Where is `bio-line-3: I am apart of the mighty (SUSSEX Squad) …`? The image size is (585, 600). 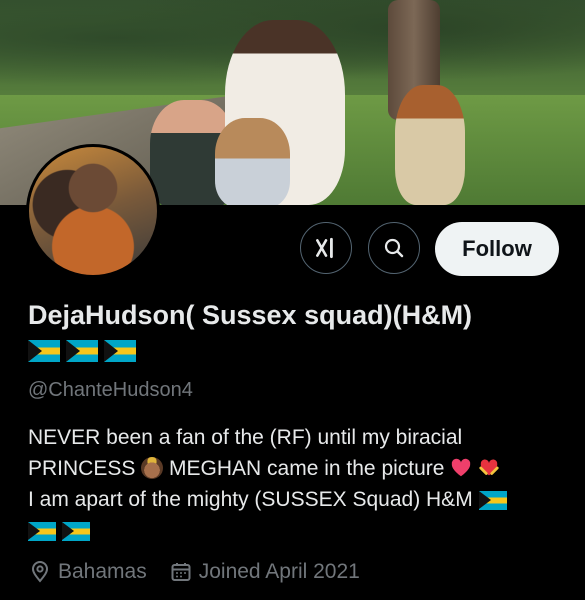
bio-line-3: I am apart of the mighty (SUSSEX Squad) … is located at coordinates (298, 499).